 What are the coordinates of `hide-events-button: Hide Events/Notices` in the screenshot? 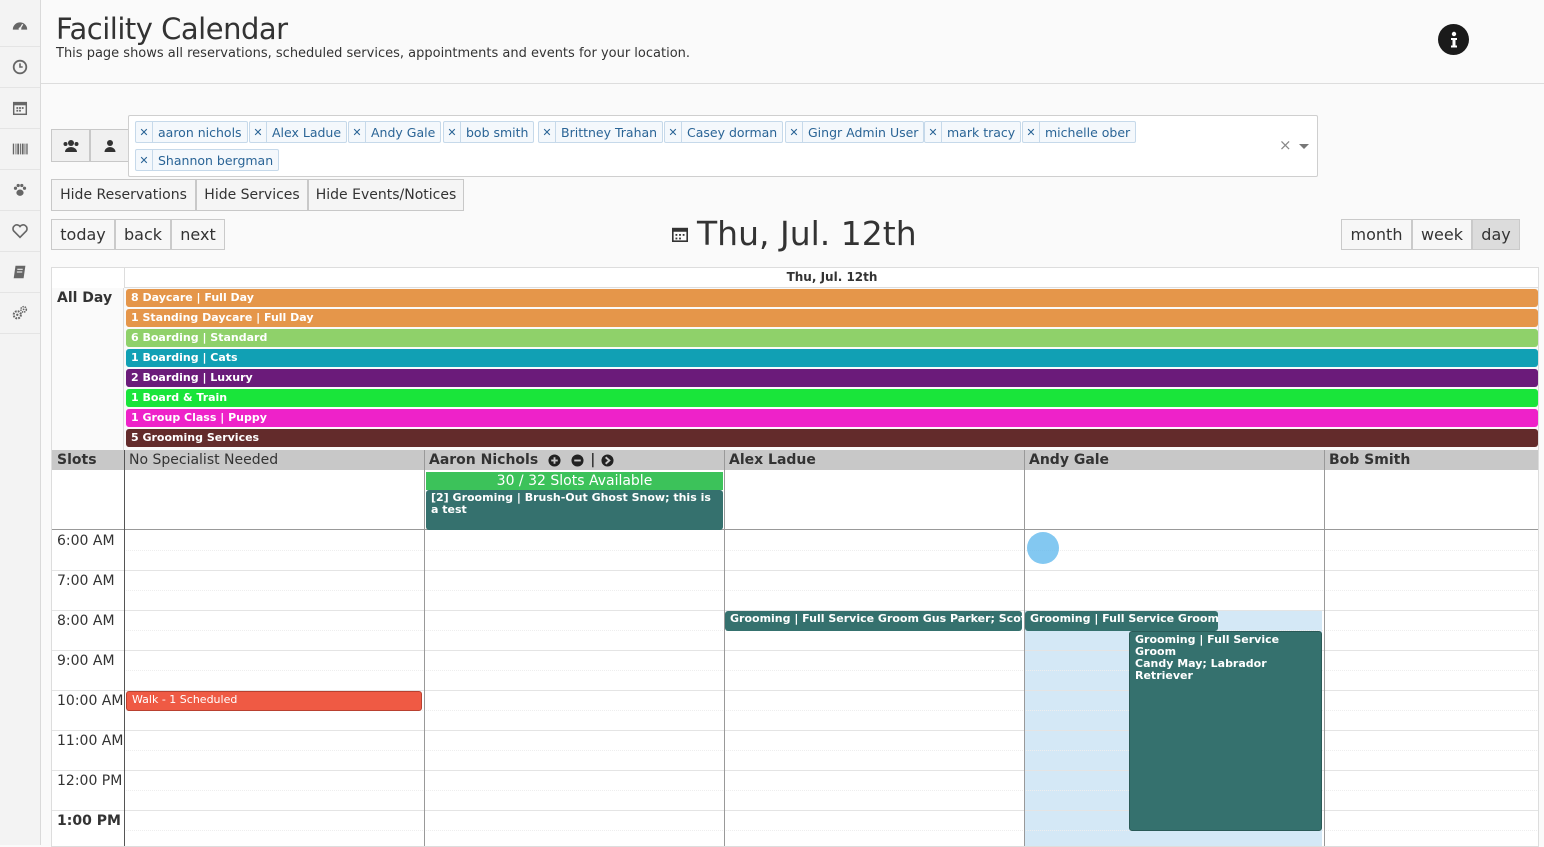 It's located at (386, 195).